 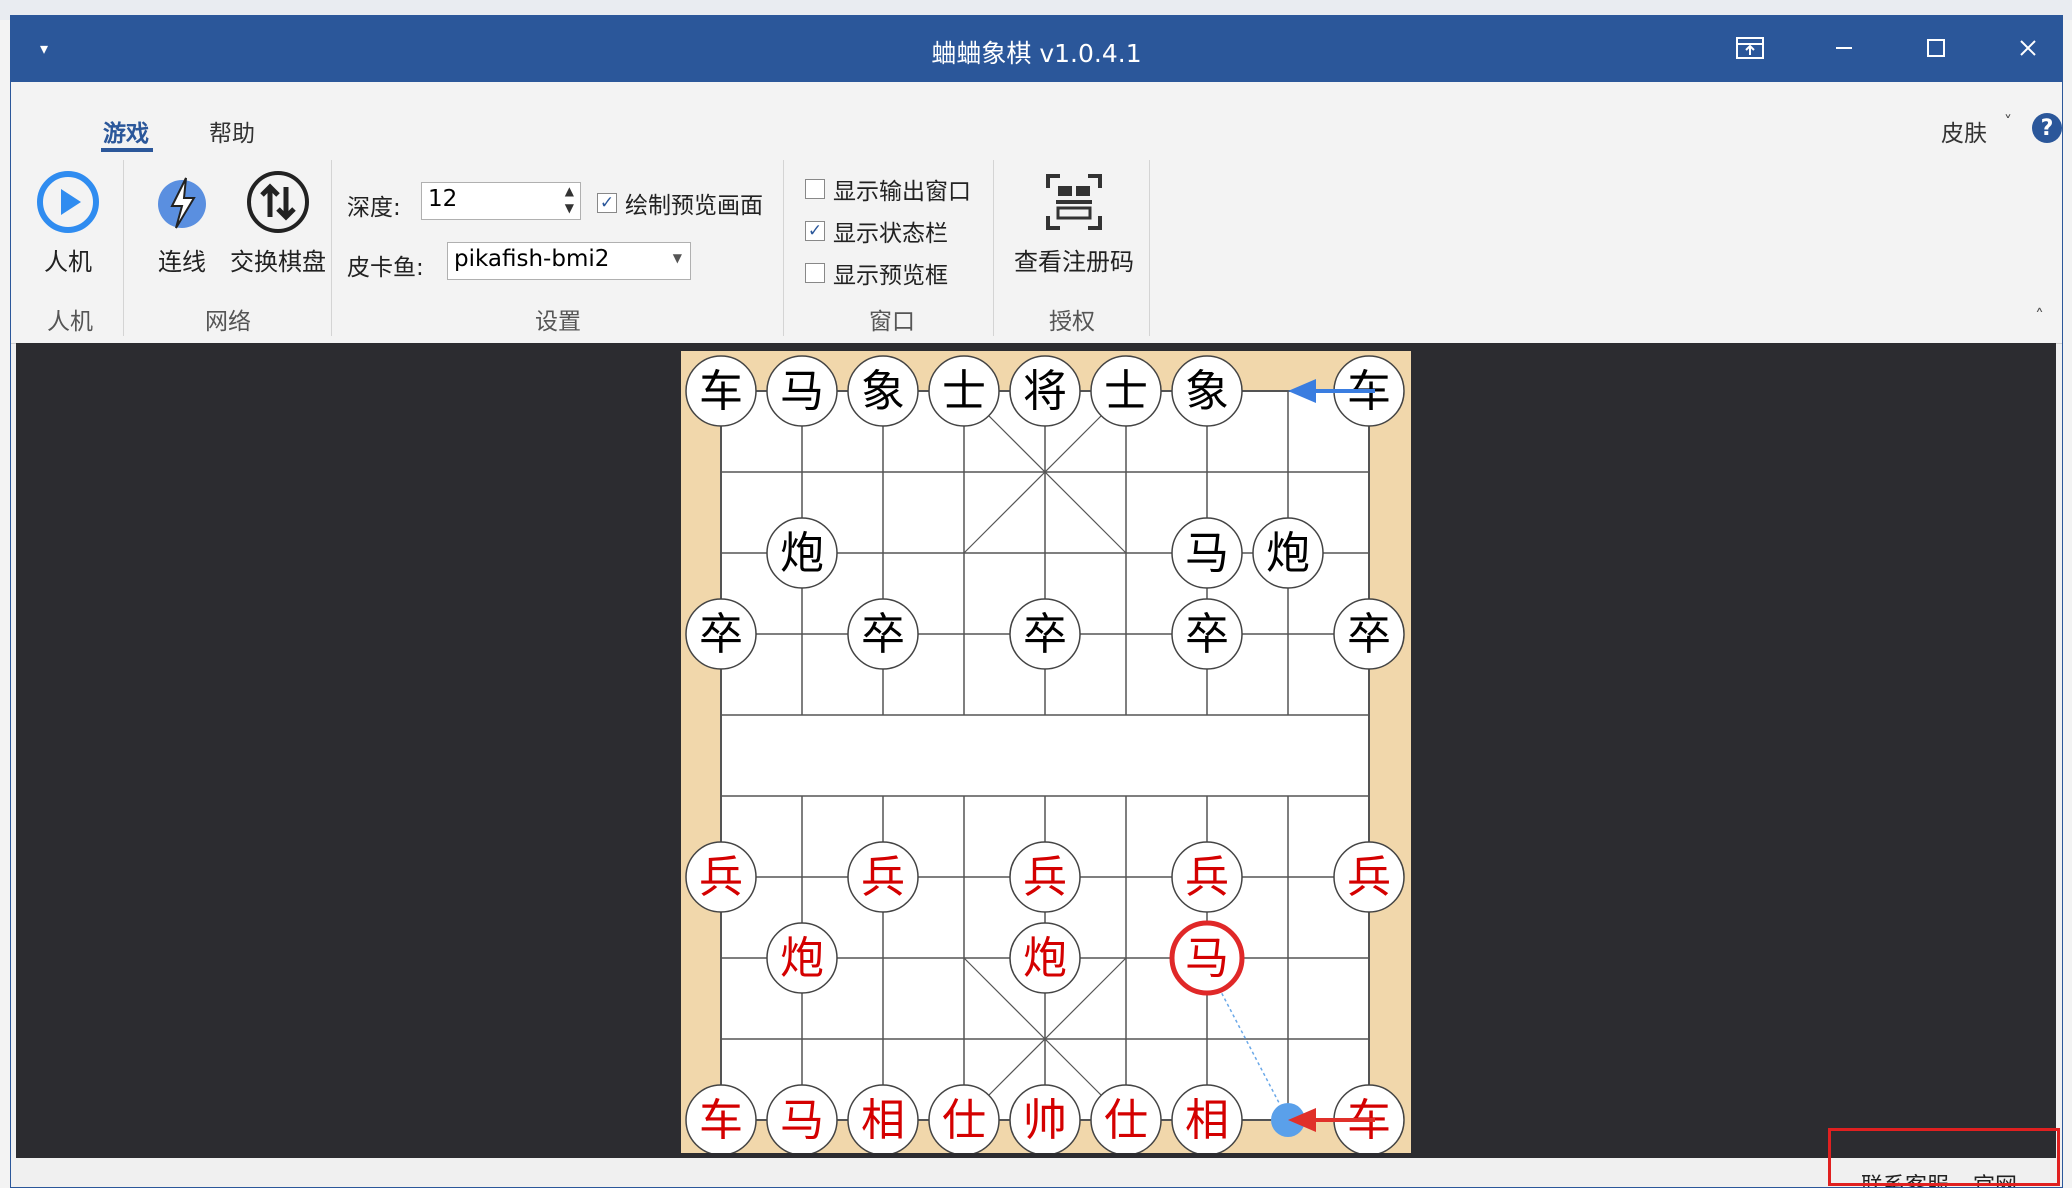 I want to click on view-code-label: 查看注册码, so click(x=1074, y=262).